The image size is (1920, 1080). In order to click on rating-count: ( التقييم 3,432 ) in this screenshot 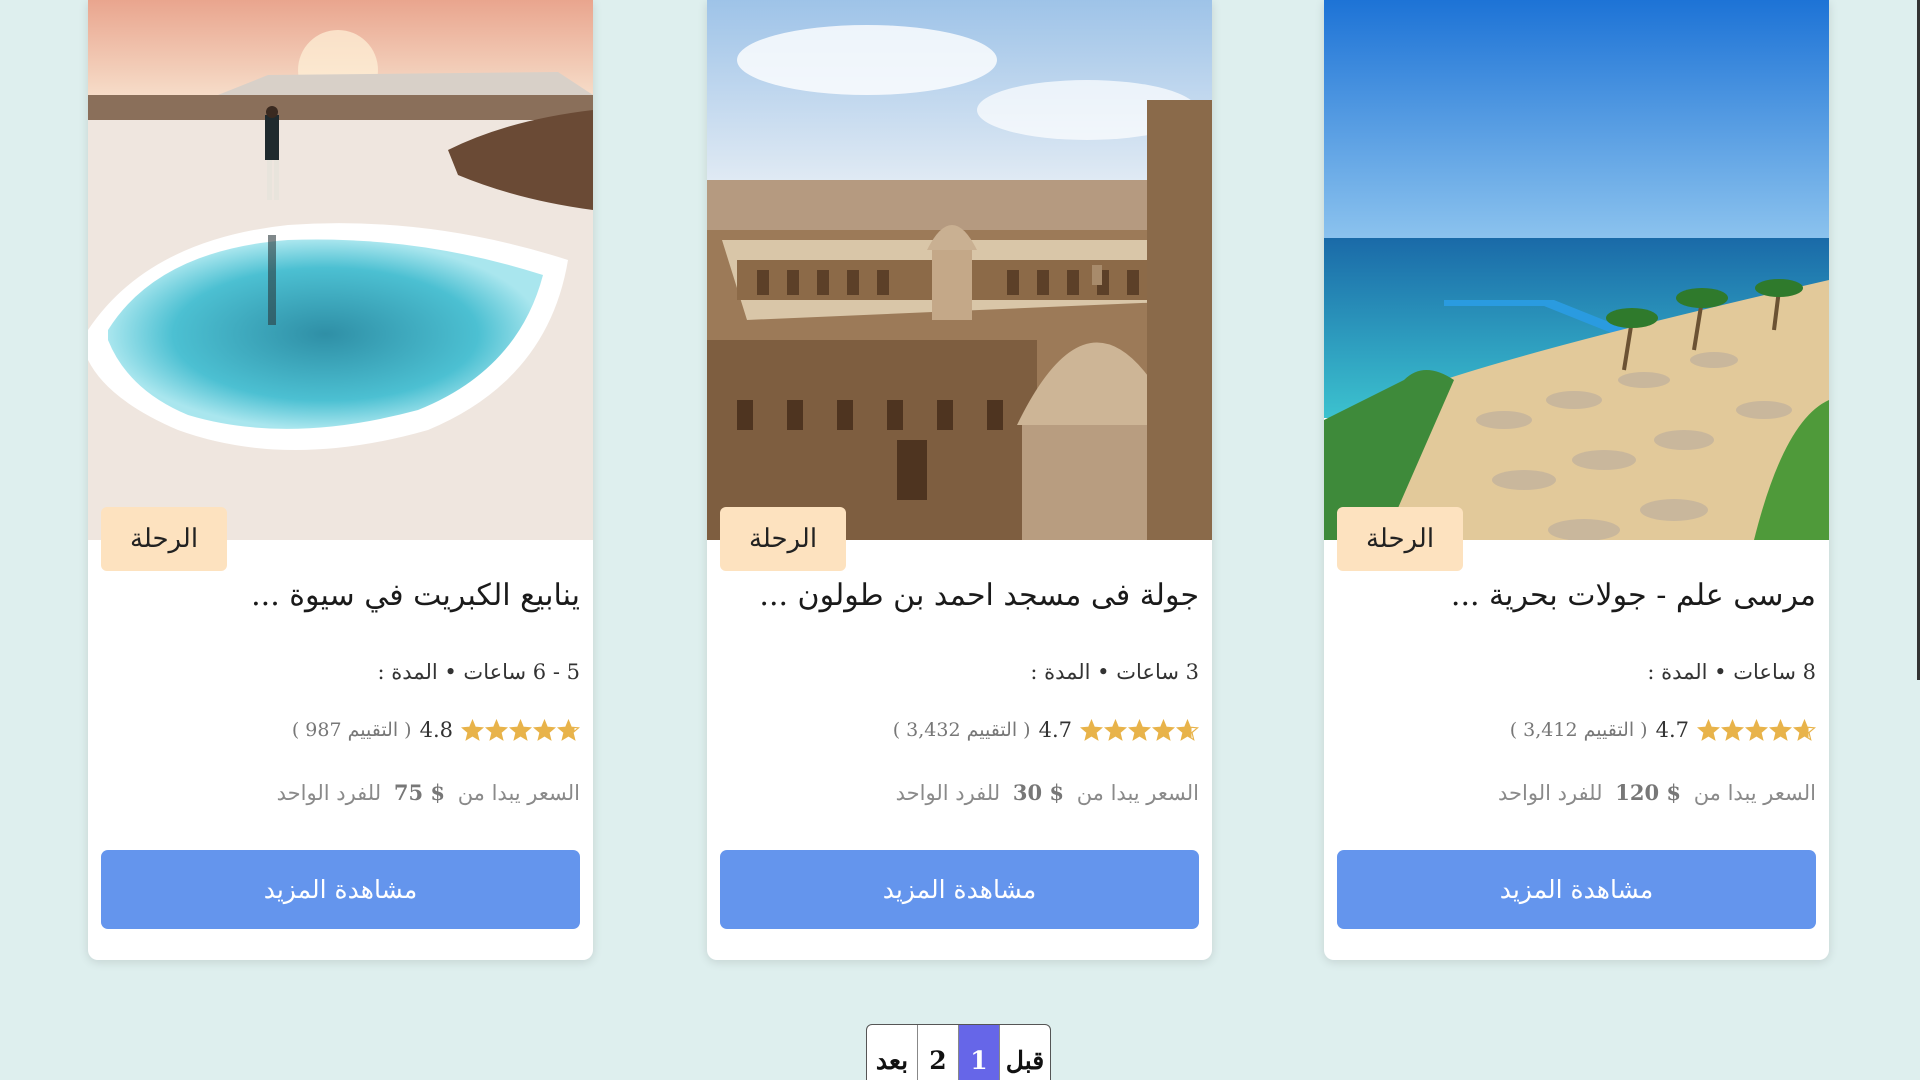, I will do `click(961, 730)`.